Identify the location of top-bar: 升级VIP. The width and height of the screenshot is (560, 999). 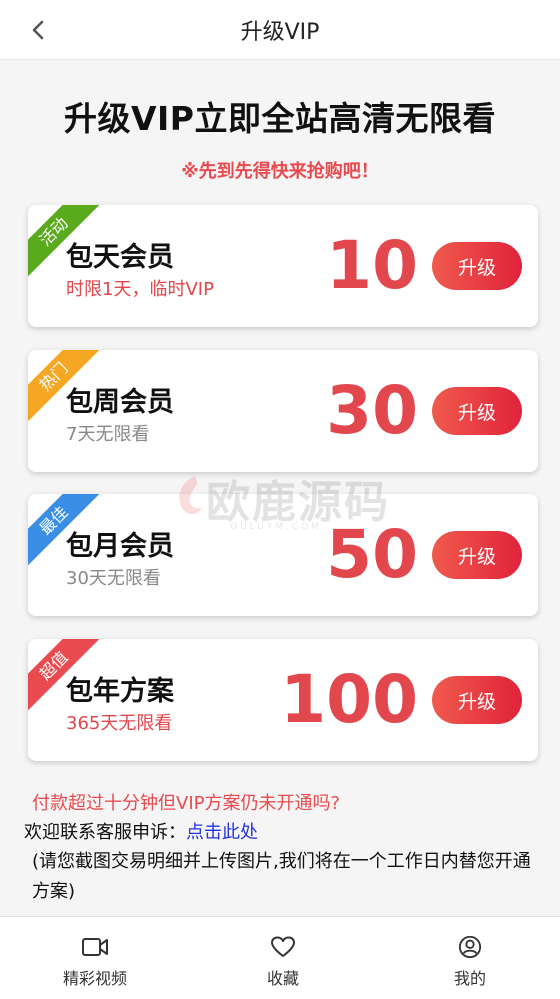
(280, 30).